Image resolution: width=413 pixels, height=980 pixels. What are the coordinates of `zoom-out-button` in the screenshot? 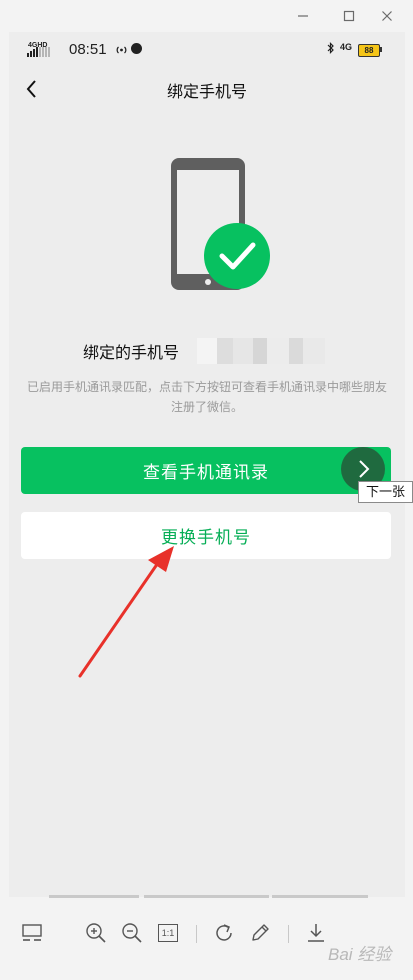 It's located at (132, 933).